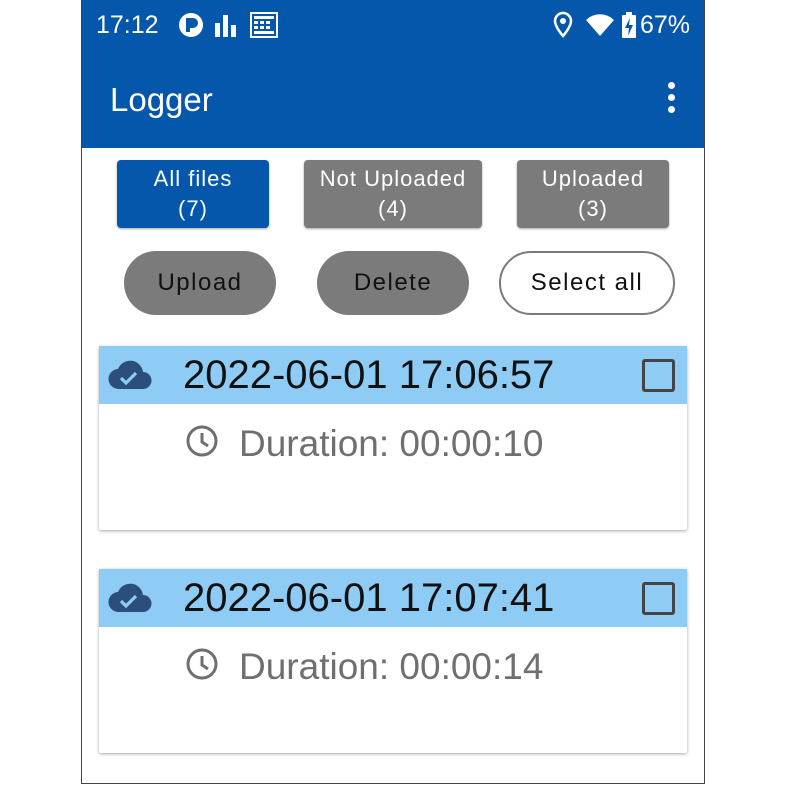 The image size is (785, 785). Describe the element at coordinates (629, 27) in the screenshot. I see `battery-charging-icon` at that location.